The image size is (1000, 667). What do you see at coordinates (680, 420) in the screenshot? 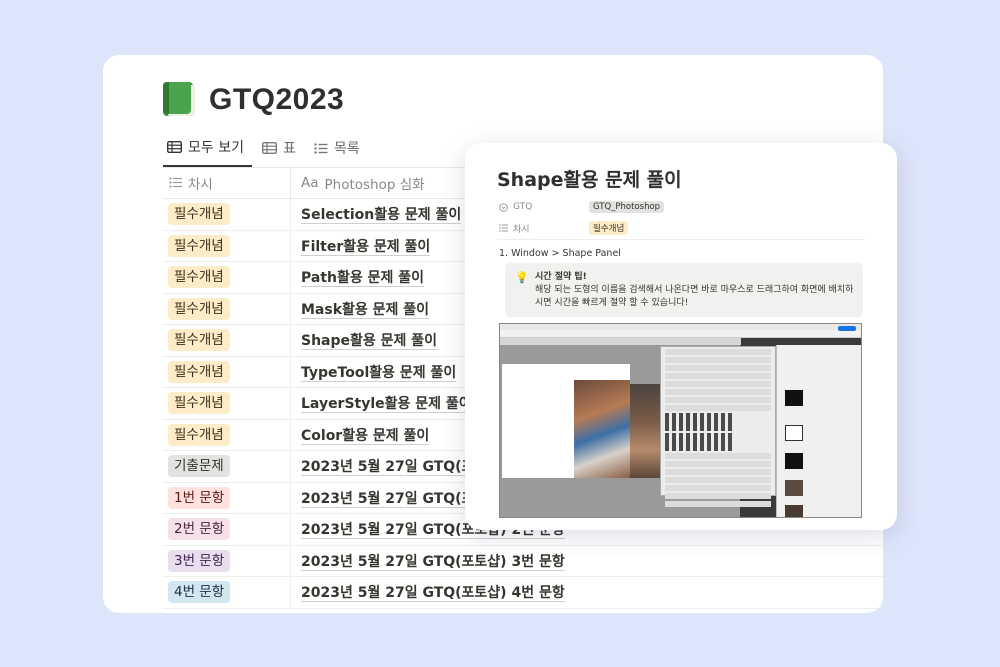
I see `photoshop-shapes-panel-screenshot` at bounding box center [680, 420].